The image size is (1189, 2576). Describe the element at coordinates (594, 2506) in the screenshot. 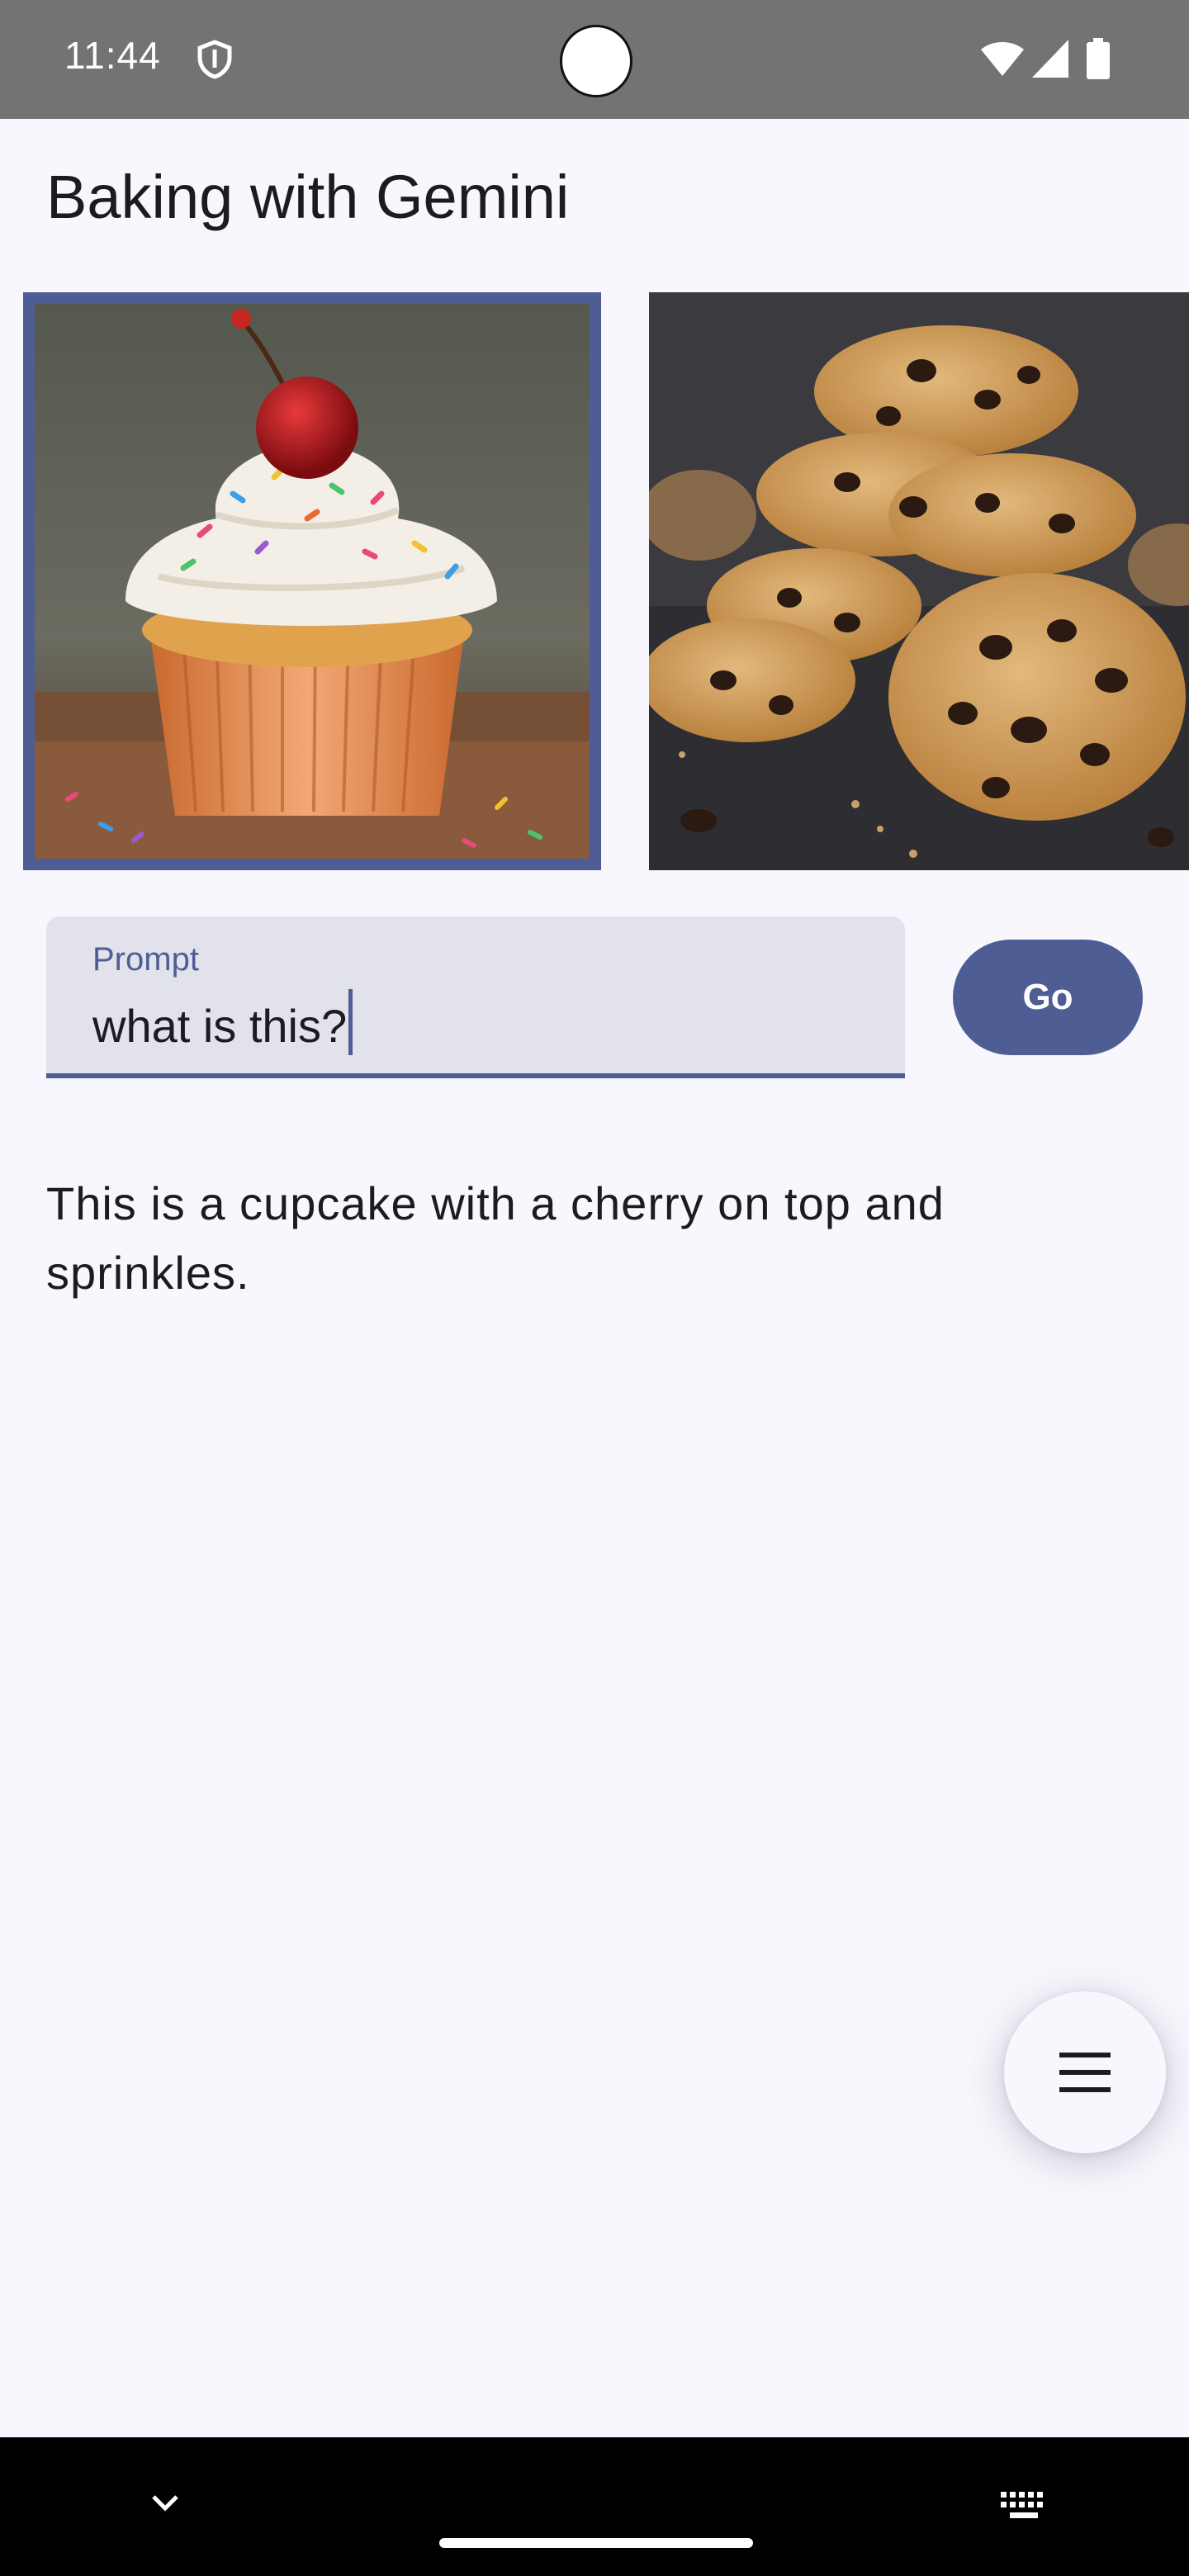

I see `navigation-bar` at that location.